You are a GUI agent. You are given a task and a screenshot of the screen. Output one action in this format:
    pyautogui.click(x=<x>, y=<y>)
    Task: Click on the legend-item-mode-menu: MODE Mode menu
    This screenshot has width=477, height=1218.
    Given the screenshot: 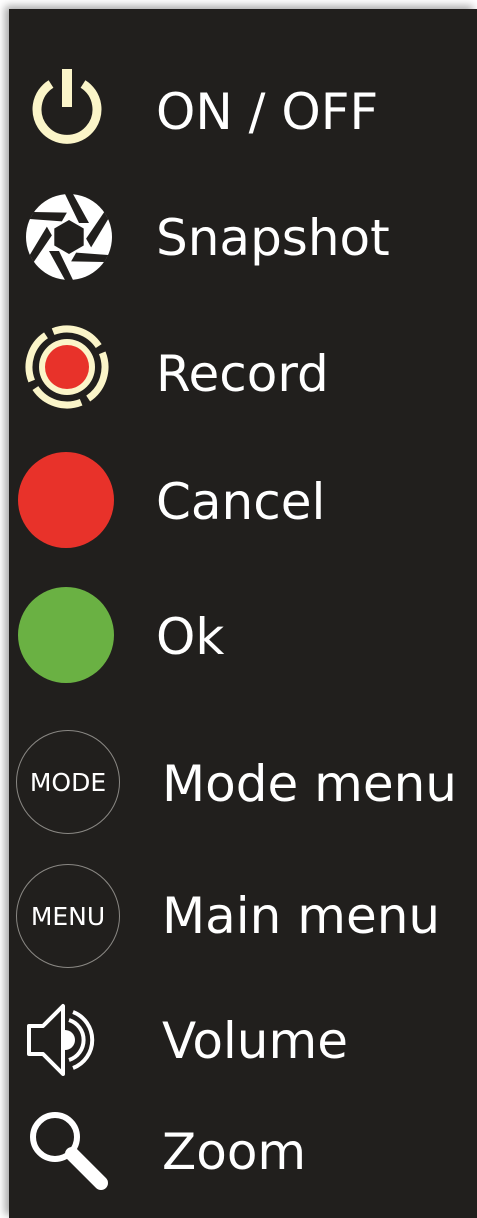 What is the action you would take?
    pyautogui.click(x=243, y=782)
    